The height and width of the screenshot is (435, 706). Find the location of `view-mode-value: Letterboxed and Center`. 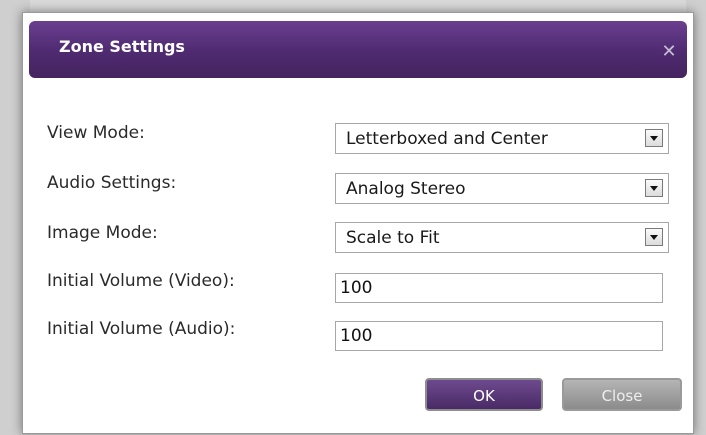

view-mode-value: Letterboxed and Center is located at coordinates (447, 139).